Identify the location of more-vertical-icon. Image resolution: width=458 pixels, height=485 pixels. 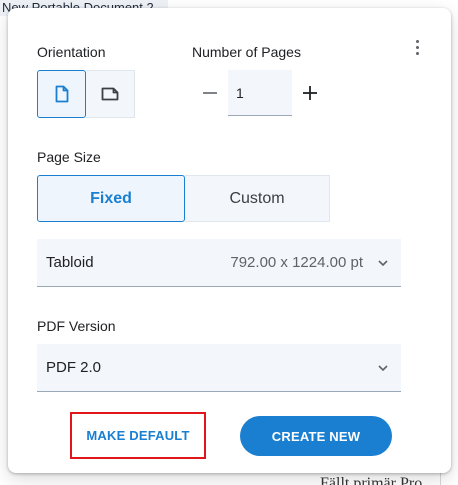
(417, 47).